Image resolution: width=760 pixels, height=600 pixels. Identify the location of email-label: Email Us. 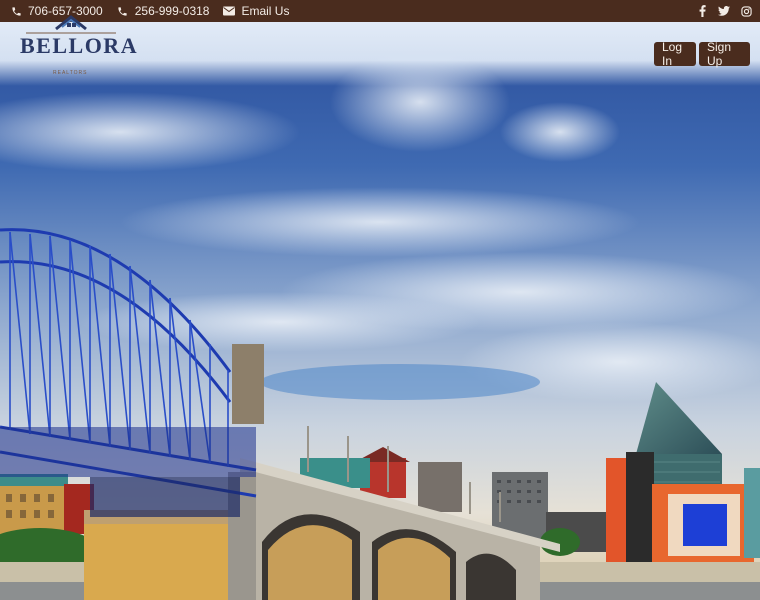
(265, 11).